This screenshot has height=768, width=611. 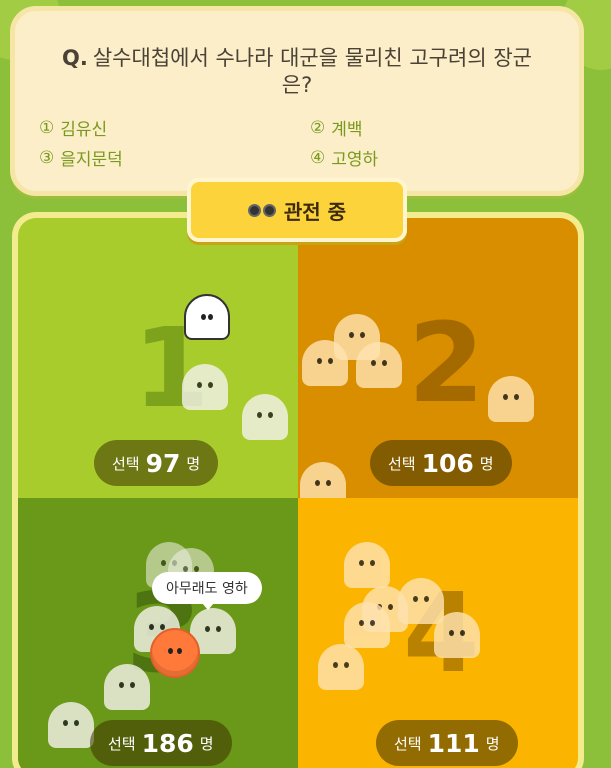 I want to click on question-body: 살수대첩에서 수나라 대군을 물리친 고구려의 장군은?, so click(x=312, y=71).